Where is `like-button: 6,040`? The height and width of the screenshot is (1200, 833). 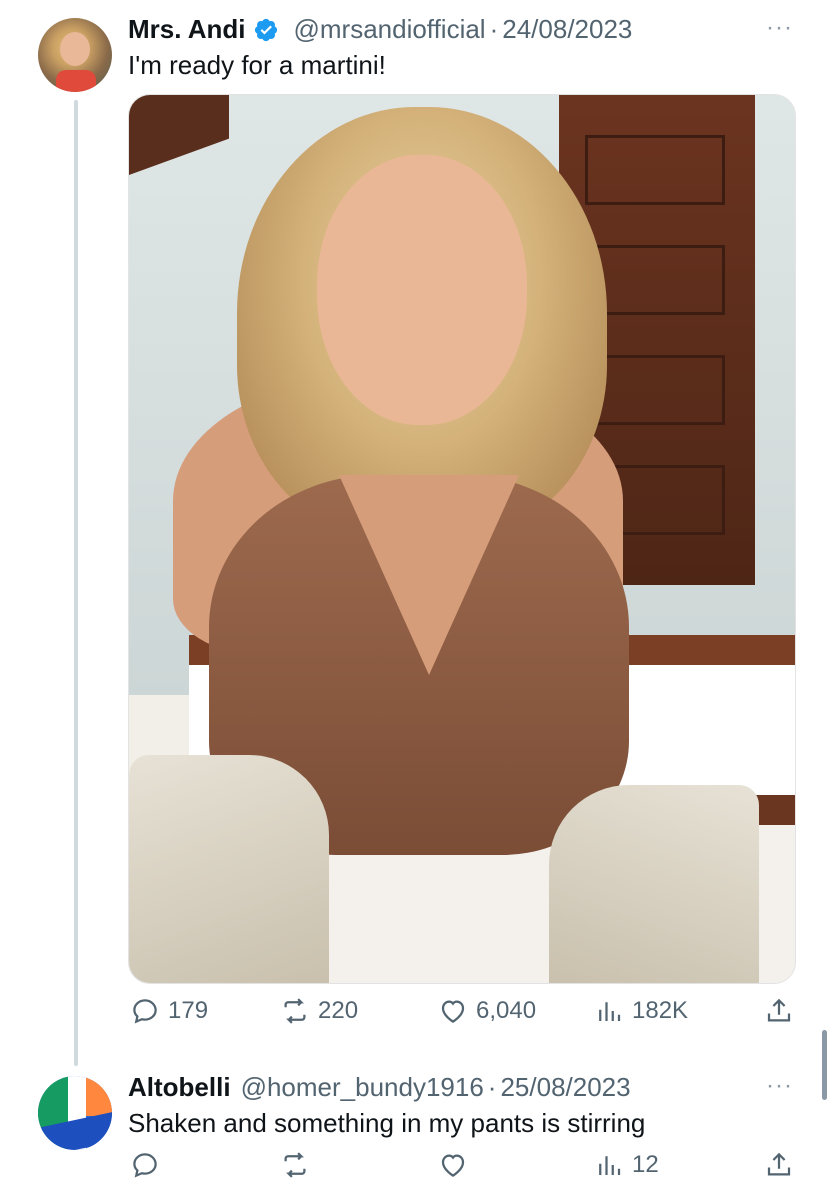 like-button: 6,040 is located at coordinates (487, 1011).